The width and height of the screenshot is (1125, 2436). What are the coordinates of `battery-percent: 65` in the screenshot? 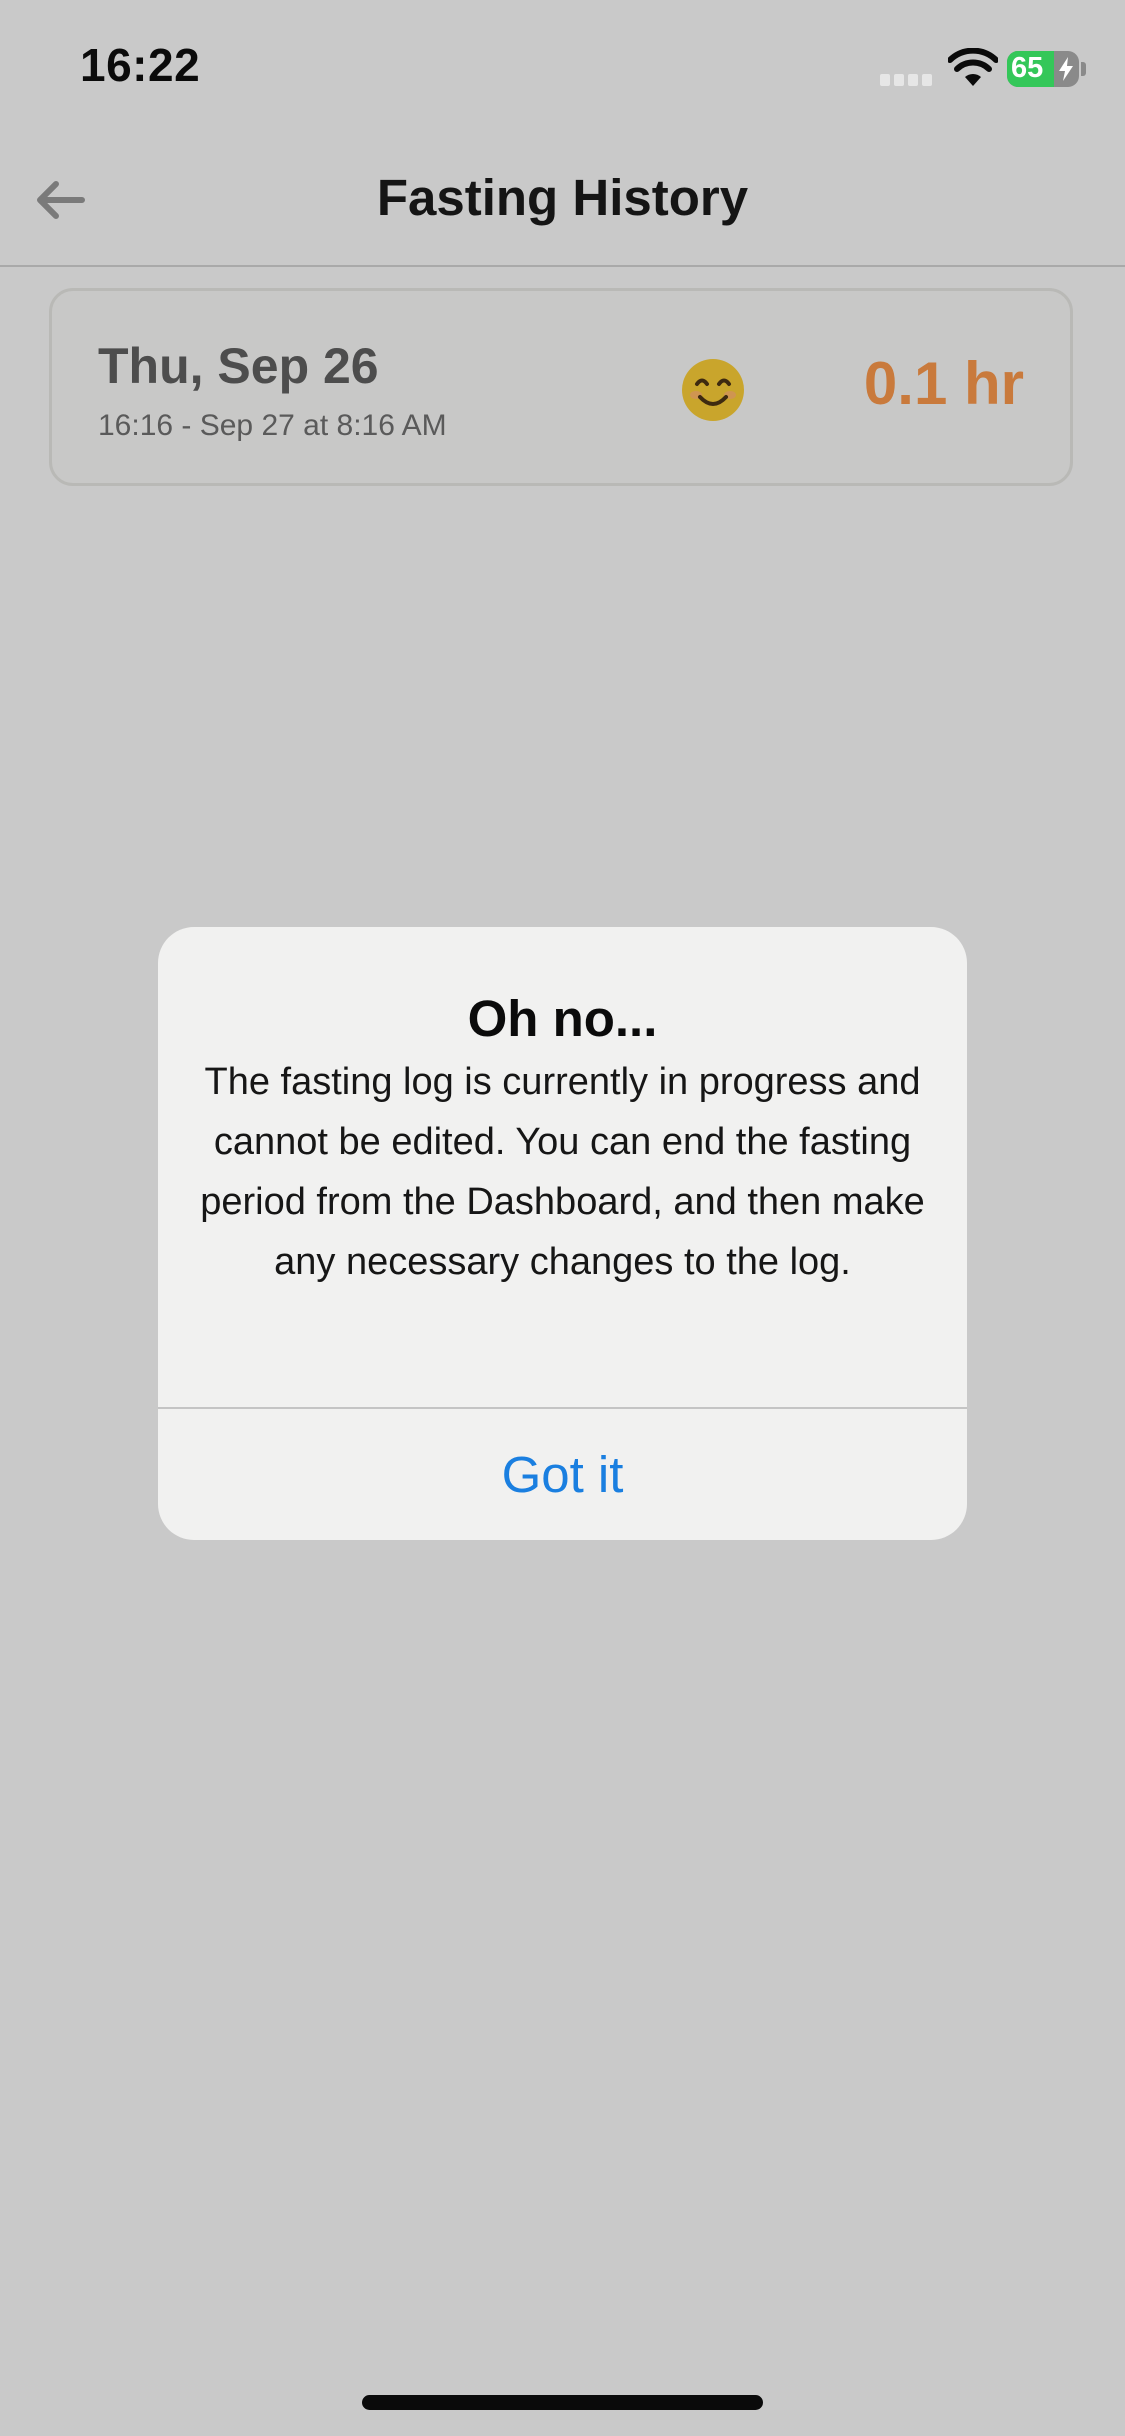 It's located at (1027, 68).